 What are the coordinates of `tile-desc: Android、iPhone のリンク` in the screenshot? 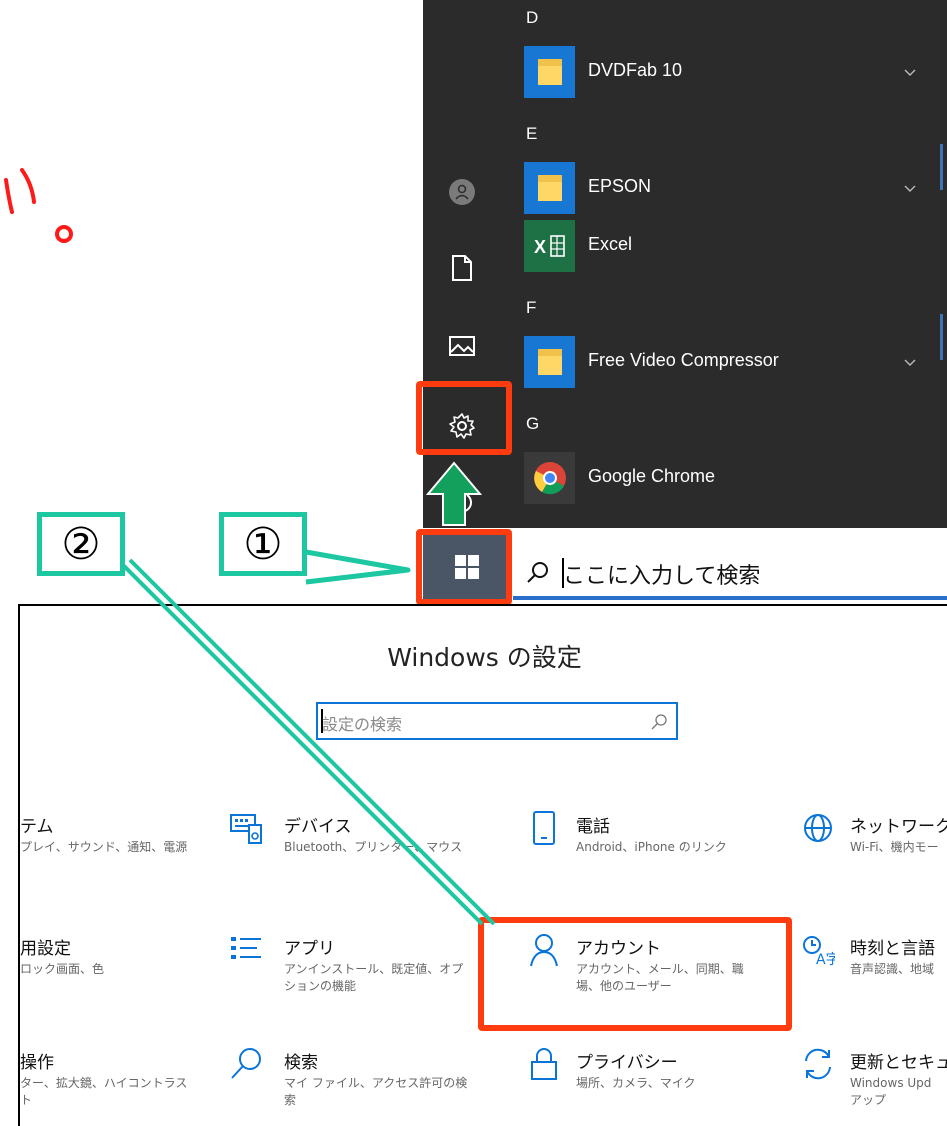 It's located at (651, 847).